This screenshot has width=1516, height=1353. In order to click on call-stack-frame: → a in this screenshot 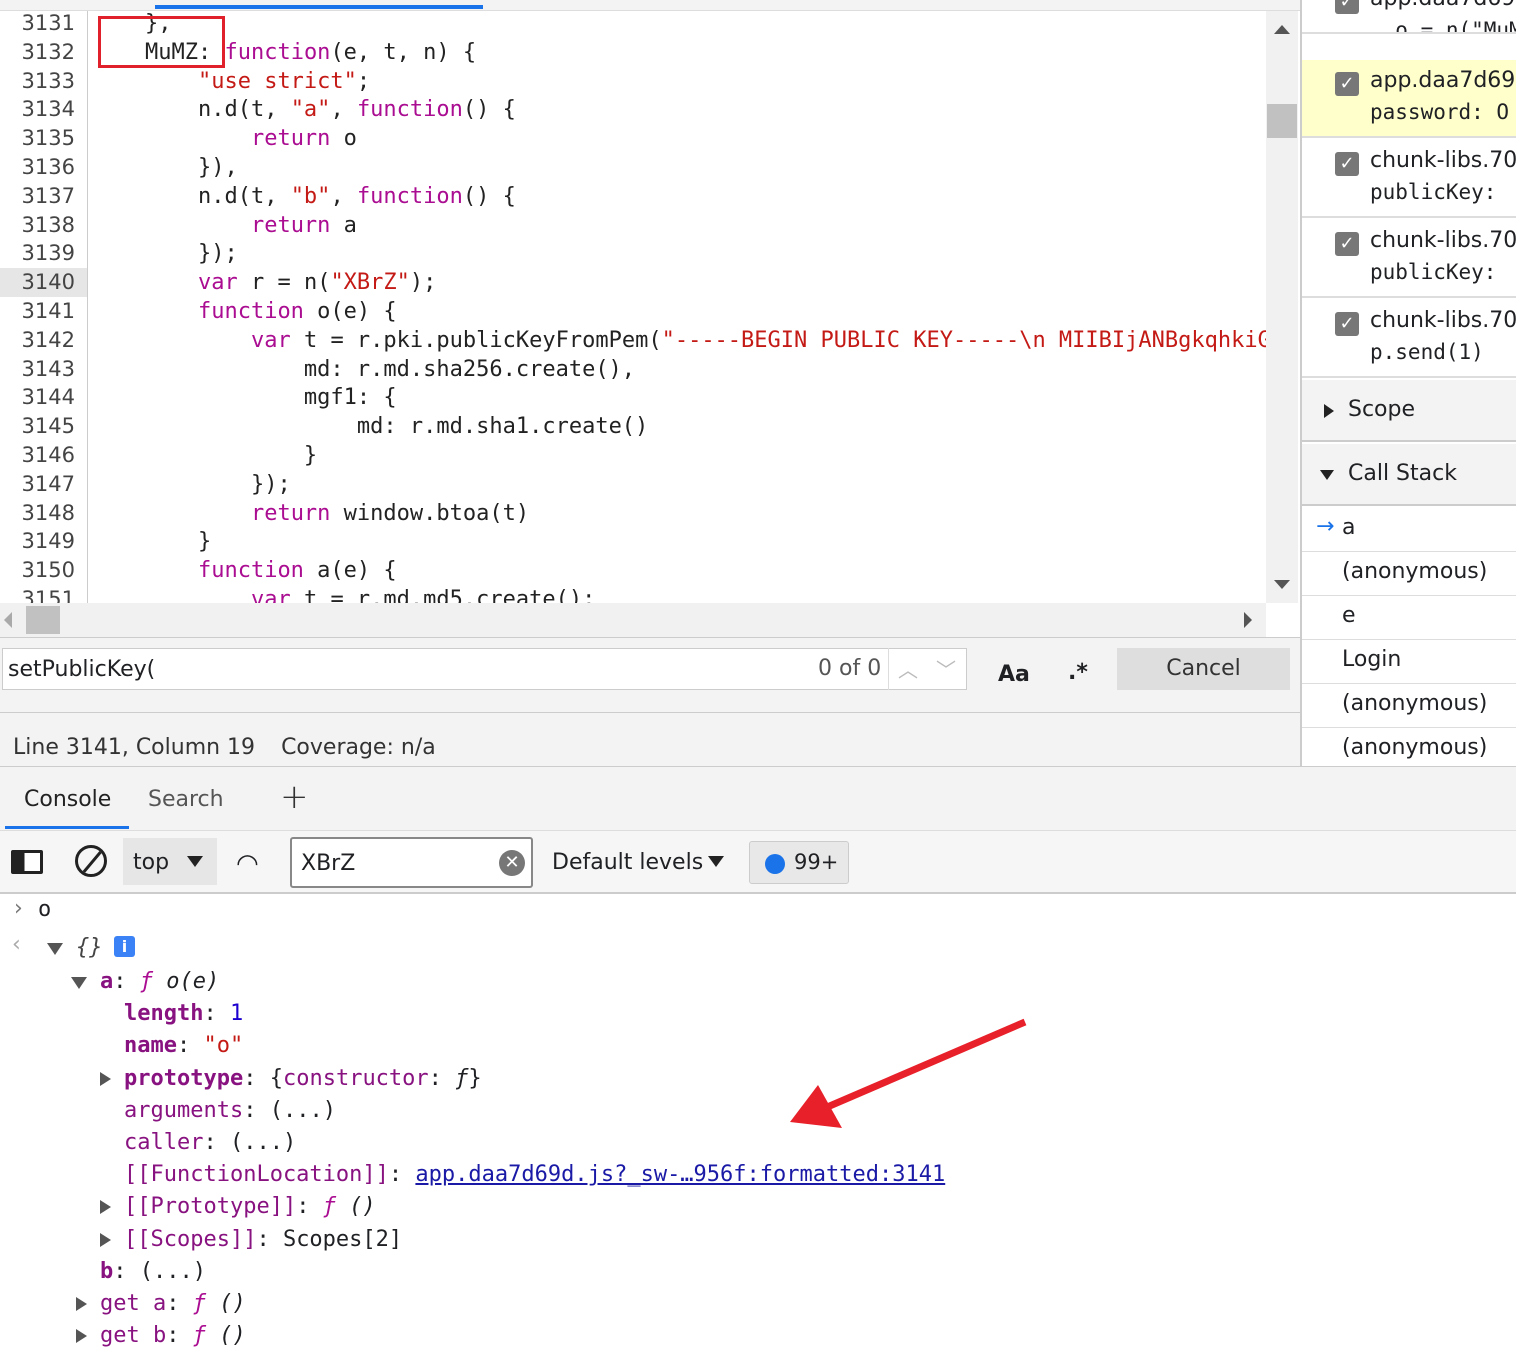, I will do `click(1409, 530)`.